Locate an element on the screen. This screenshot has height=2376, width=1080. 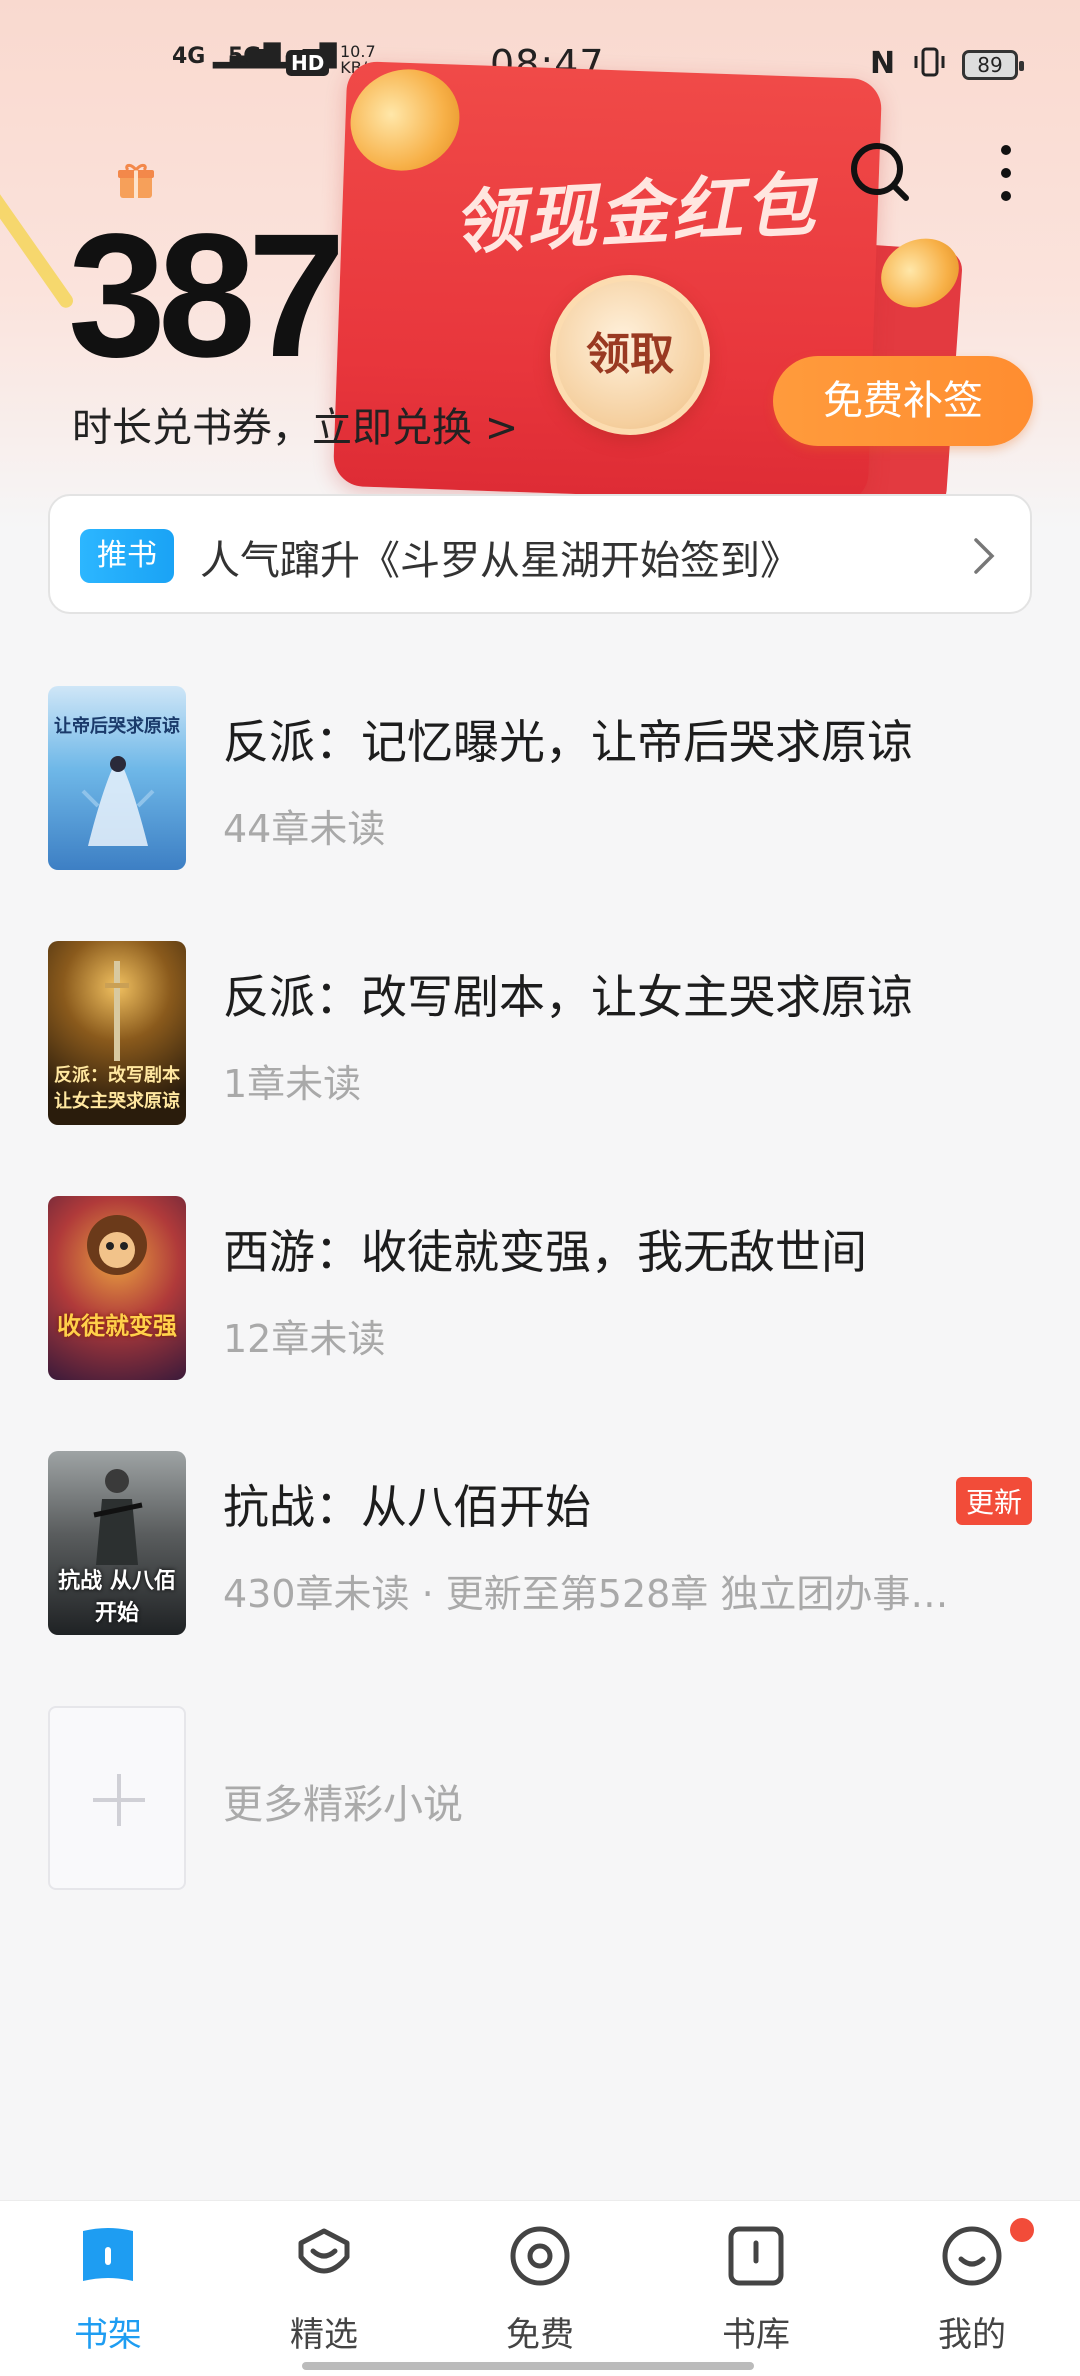
hd-badge: HD is located at coordinates (308, 63).